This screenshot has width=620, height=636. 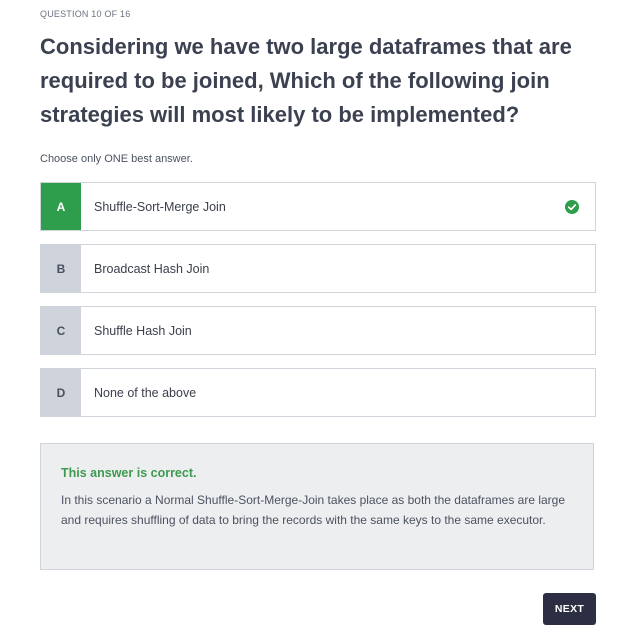 What do you see at coordinates (318, 330) in the screenshot?
I see `option-c: C Shuffle Hash Join` at bounding box center [318, 330].